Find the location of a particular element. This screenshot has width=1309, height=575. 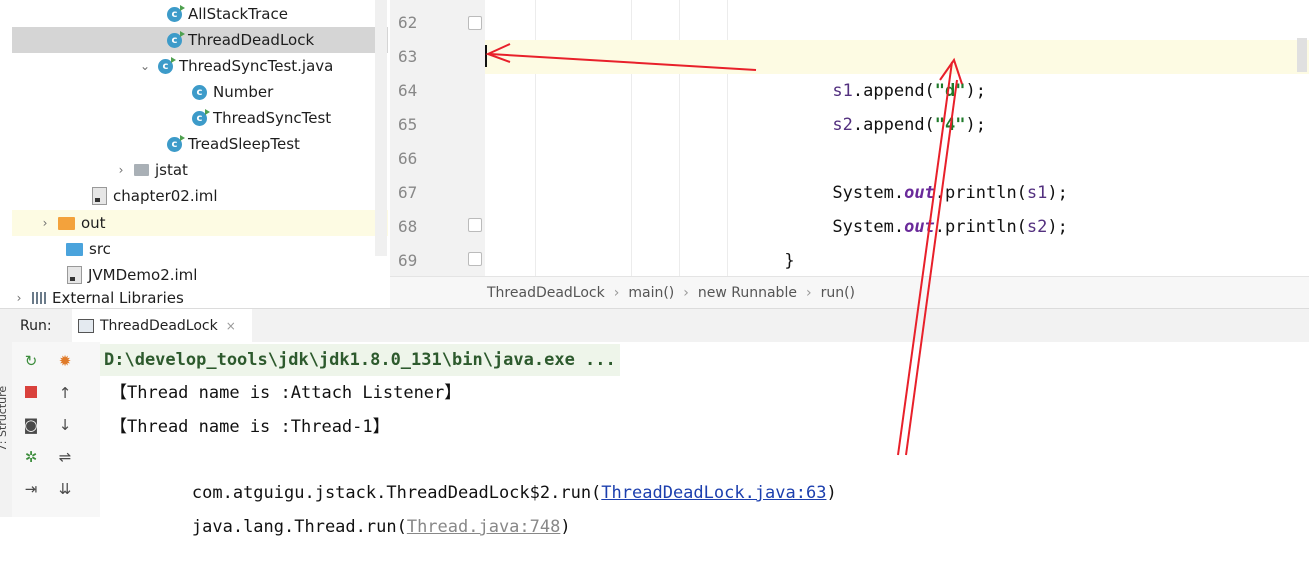

code-line-68: } is located at coordinates (897, 240).